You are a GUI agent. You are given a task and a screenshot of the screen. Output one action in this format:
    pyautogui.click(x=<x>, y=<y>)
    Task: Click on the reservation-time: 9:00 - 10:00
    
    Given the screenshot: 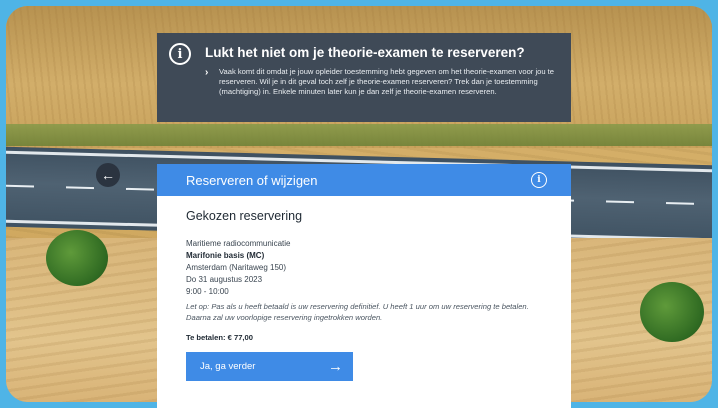 What is the action you would take?
    pyautogui.click(x=207, y=291)
    